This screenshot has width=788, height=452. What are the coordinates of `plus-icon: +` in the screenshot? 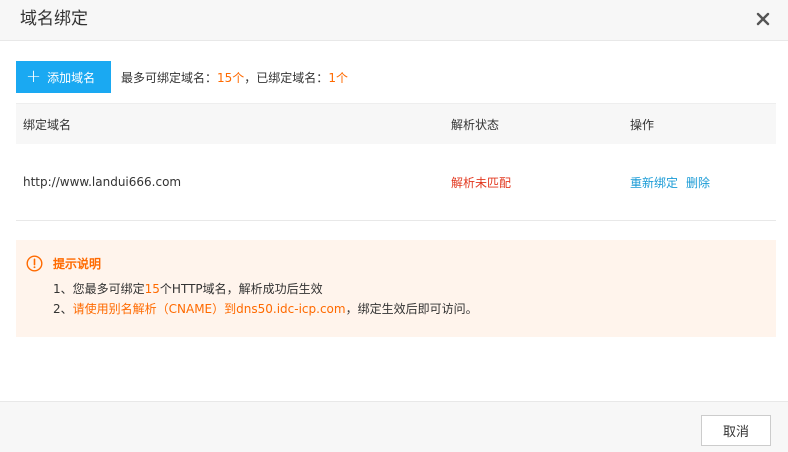 It's located at (34, 76).